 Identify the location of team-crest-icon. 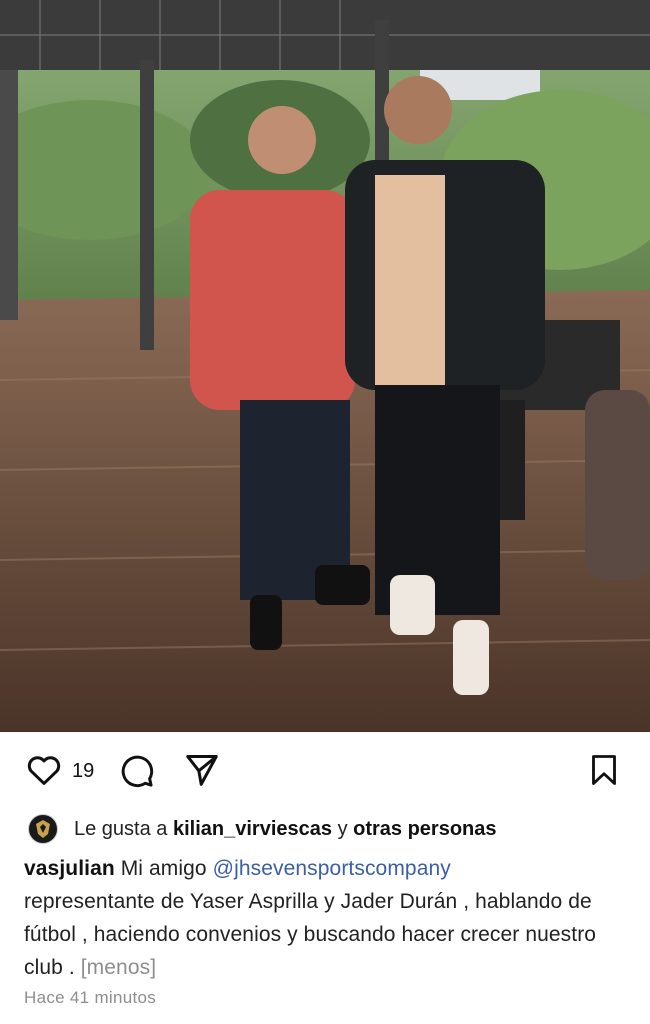
(43, 829).